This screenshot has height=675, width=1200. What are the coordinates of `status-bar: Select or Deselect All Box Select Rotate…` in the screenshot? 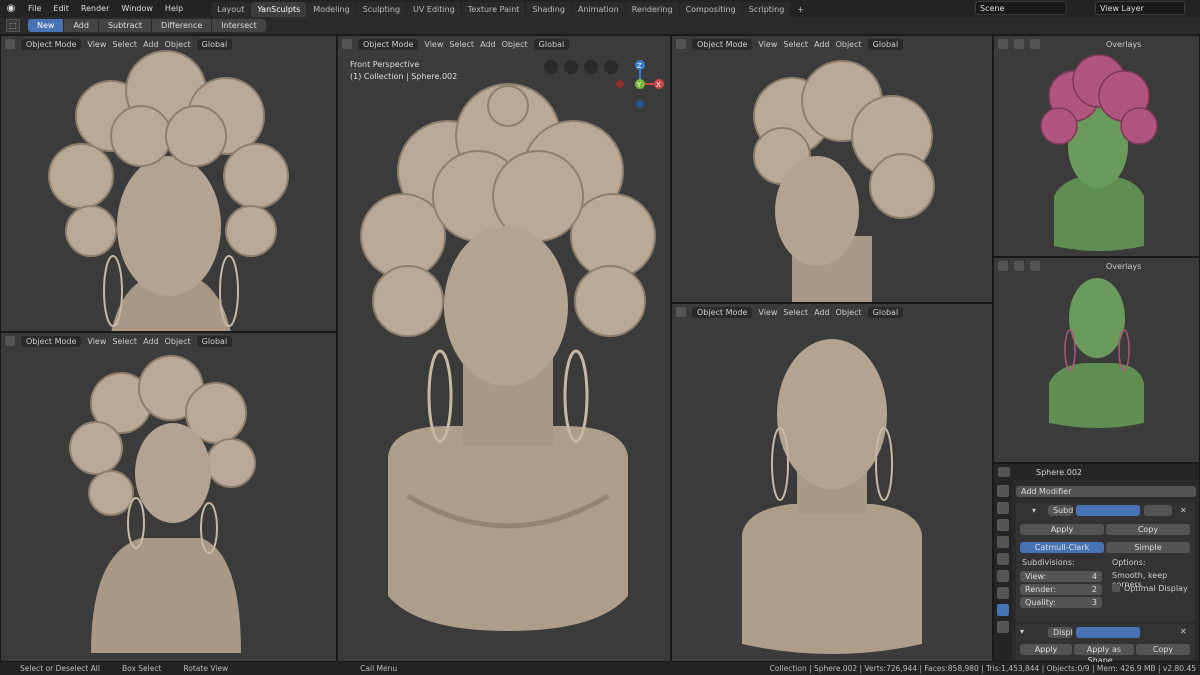 It's located at (600, 668).